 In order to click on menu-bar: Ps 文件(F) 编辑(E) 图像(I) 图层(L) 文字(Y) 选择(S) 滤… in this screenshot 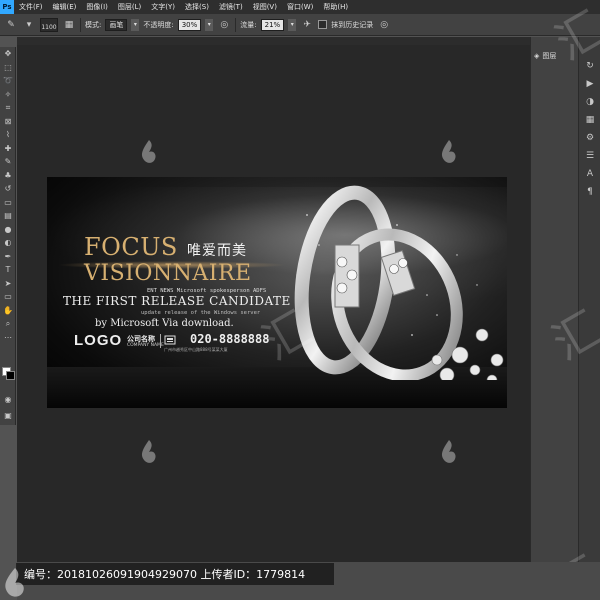, I will do `click(300, 7)`.